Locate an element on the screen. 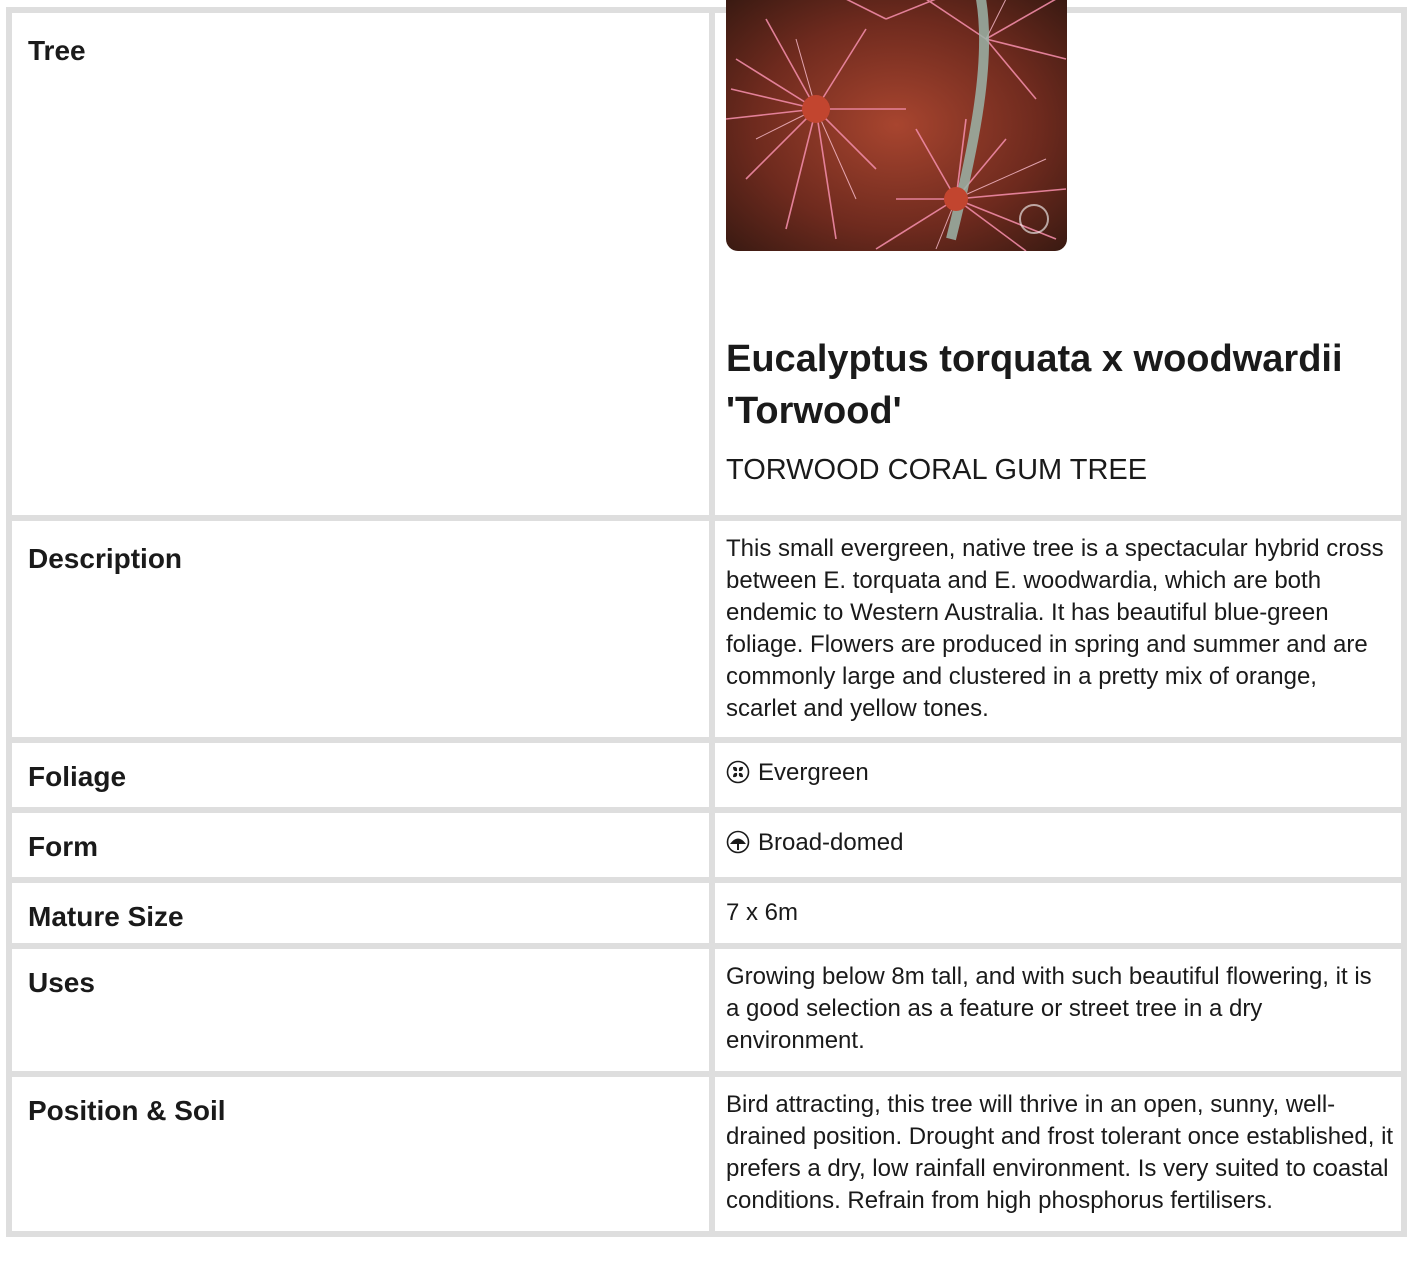 This screenshot has height=1268, width=1407. form-row: Form Broad-domed is located at coordinates (706, 845).